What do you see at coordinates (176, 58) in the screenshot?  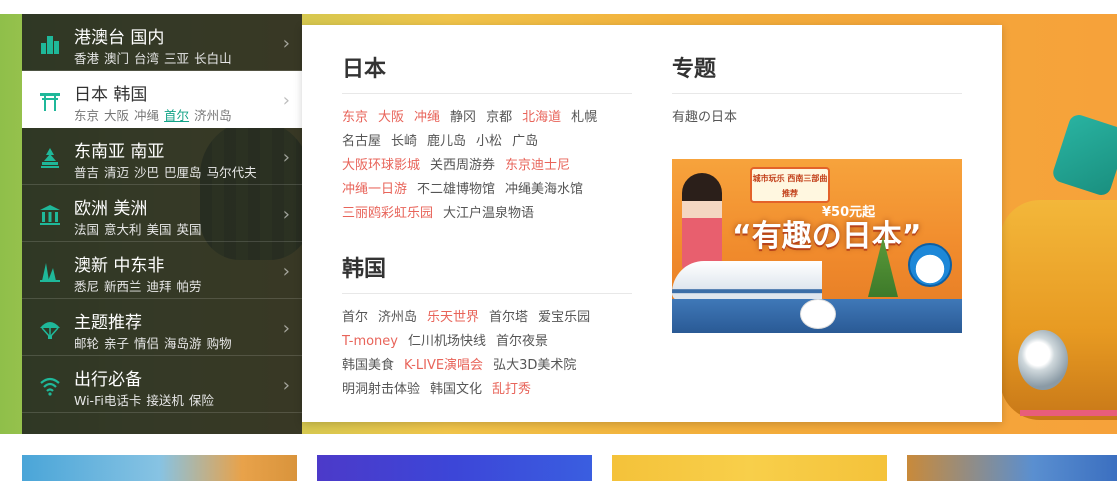 I see `sidebar-sub-link: 三亚` at bounding box center [176, 58].